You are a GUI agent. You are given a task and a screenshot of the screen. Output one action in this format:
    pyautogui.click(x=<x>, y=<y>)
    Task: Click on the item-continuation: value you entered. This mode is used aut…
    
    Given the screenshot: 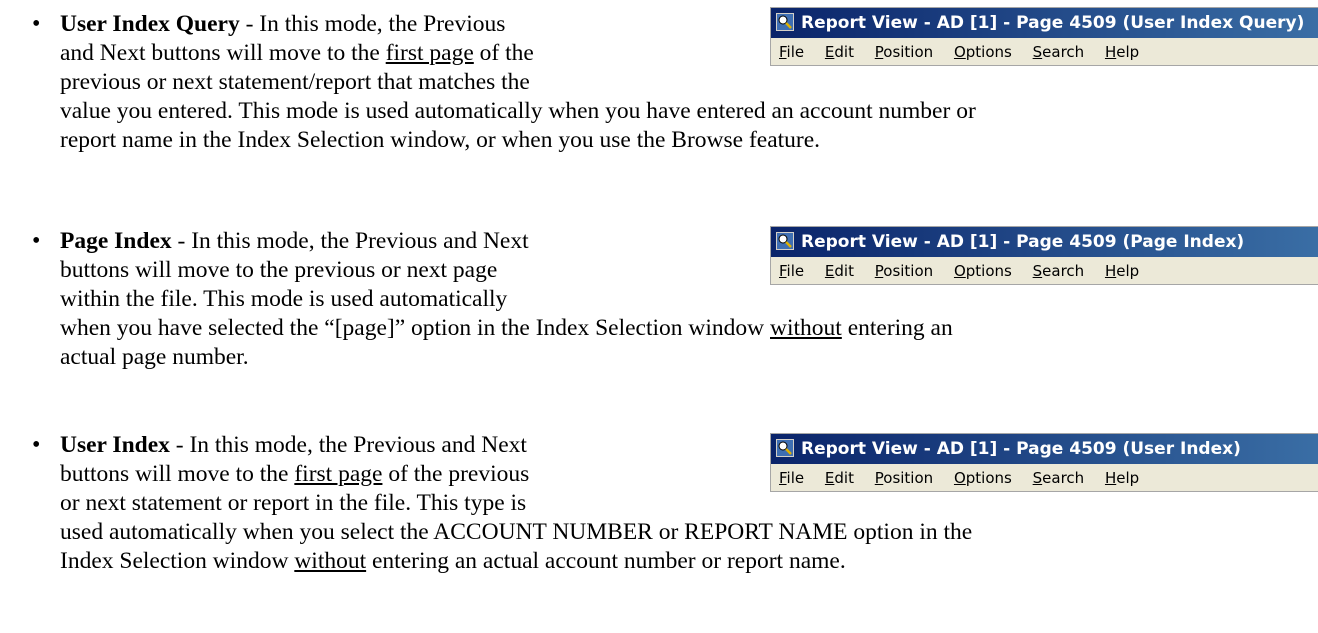 What is the action you would take?
    pyautogui.click(x=518, y=125)
    